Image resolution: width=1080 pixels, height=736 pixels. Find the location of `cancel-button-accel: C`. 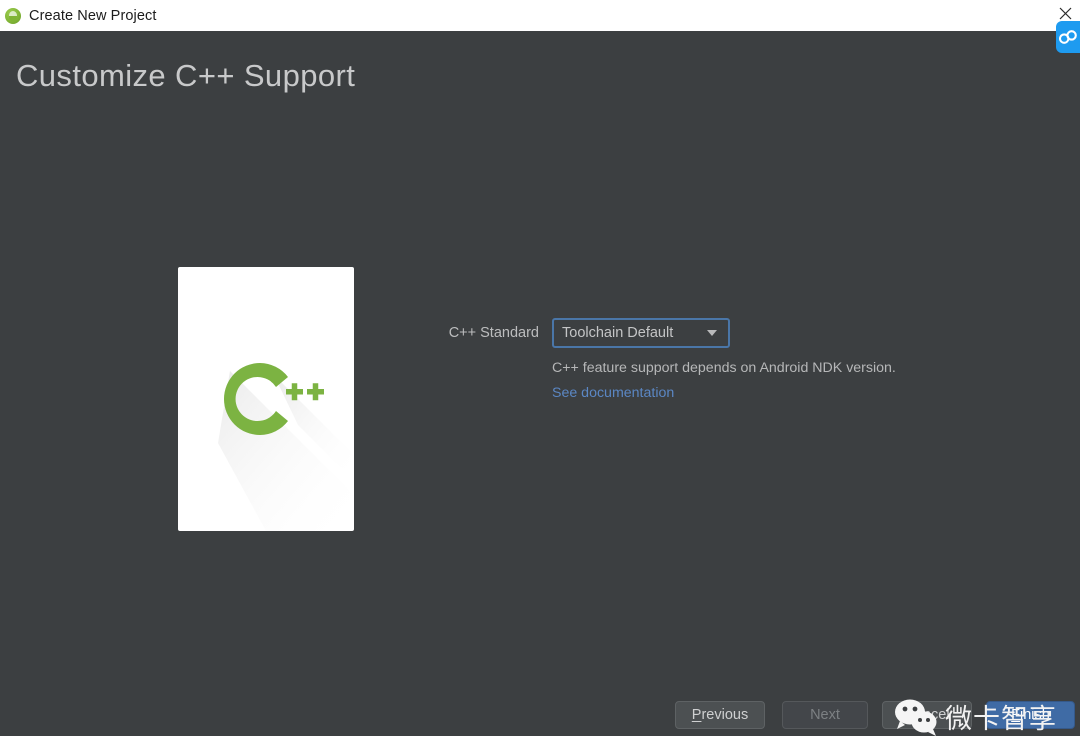

cancel-button-accel: C is located at coordinates (909, 715).